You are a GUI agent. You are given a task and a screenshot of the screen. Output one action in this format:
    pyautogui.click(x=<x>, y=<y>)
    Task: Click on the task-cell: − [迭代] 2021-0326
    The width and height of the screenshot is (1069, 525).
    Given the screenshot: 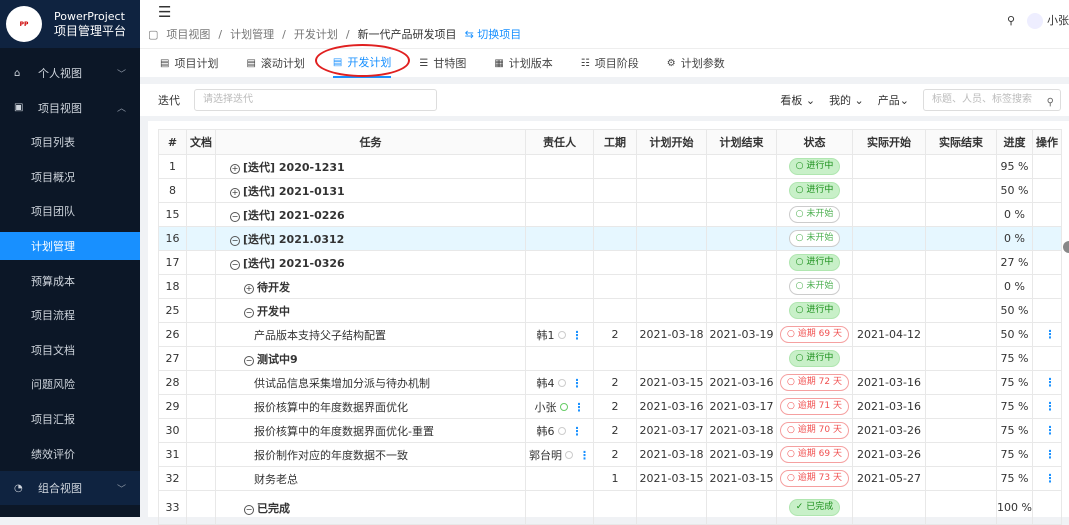 What is the action you would take?
    pyautogui.click(x=370, y=262)
    